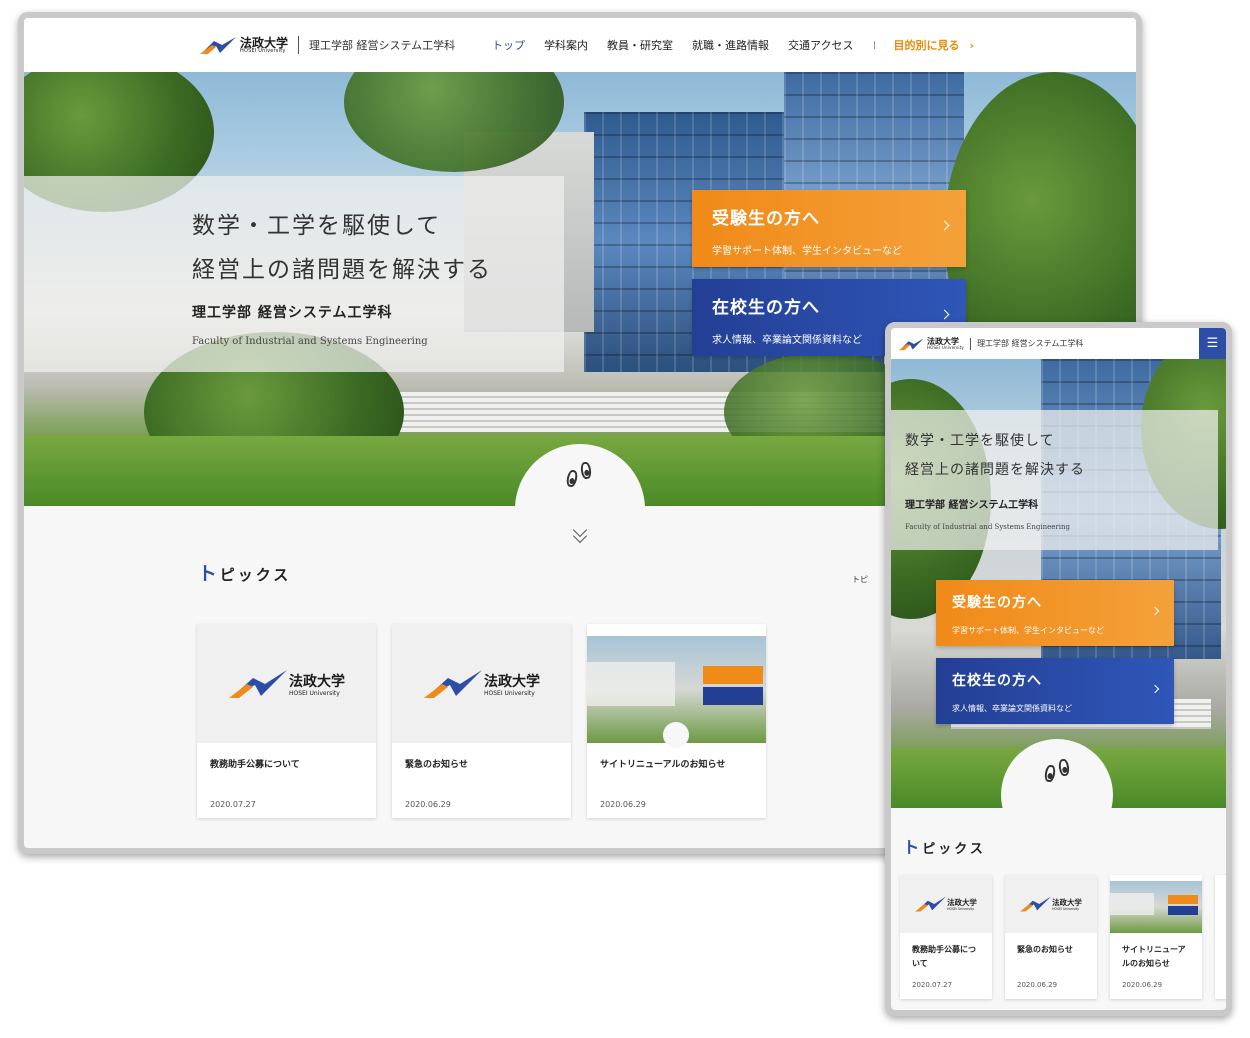 This screenshot has width=1250, height=1038. Describe the element at coordinates (1220, 937) in the screenshot. I see `topic-card-partial` at that location.